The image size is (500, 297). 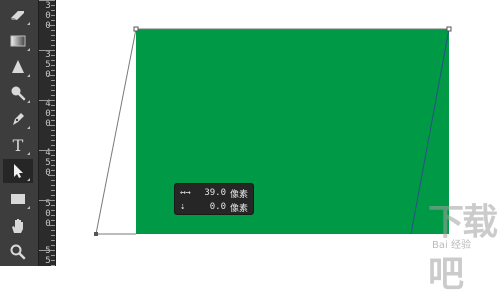 I want to click on path-segment-left, so click(x=116, y=131).